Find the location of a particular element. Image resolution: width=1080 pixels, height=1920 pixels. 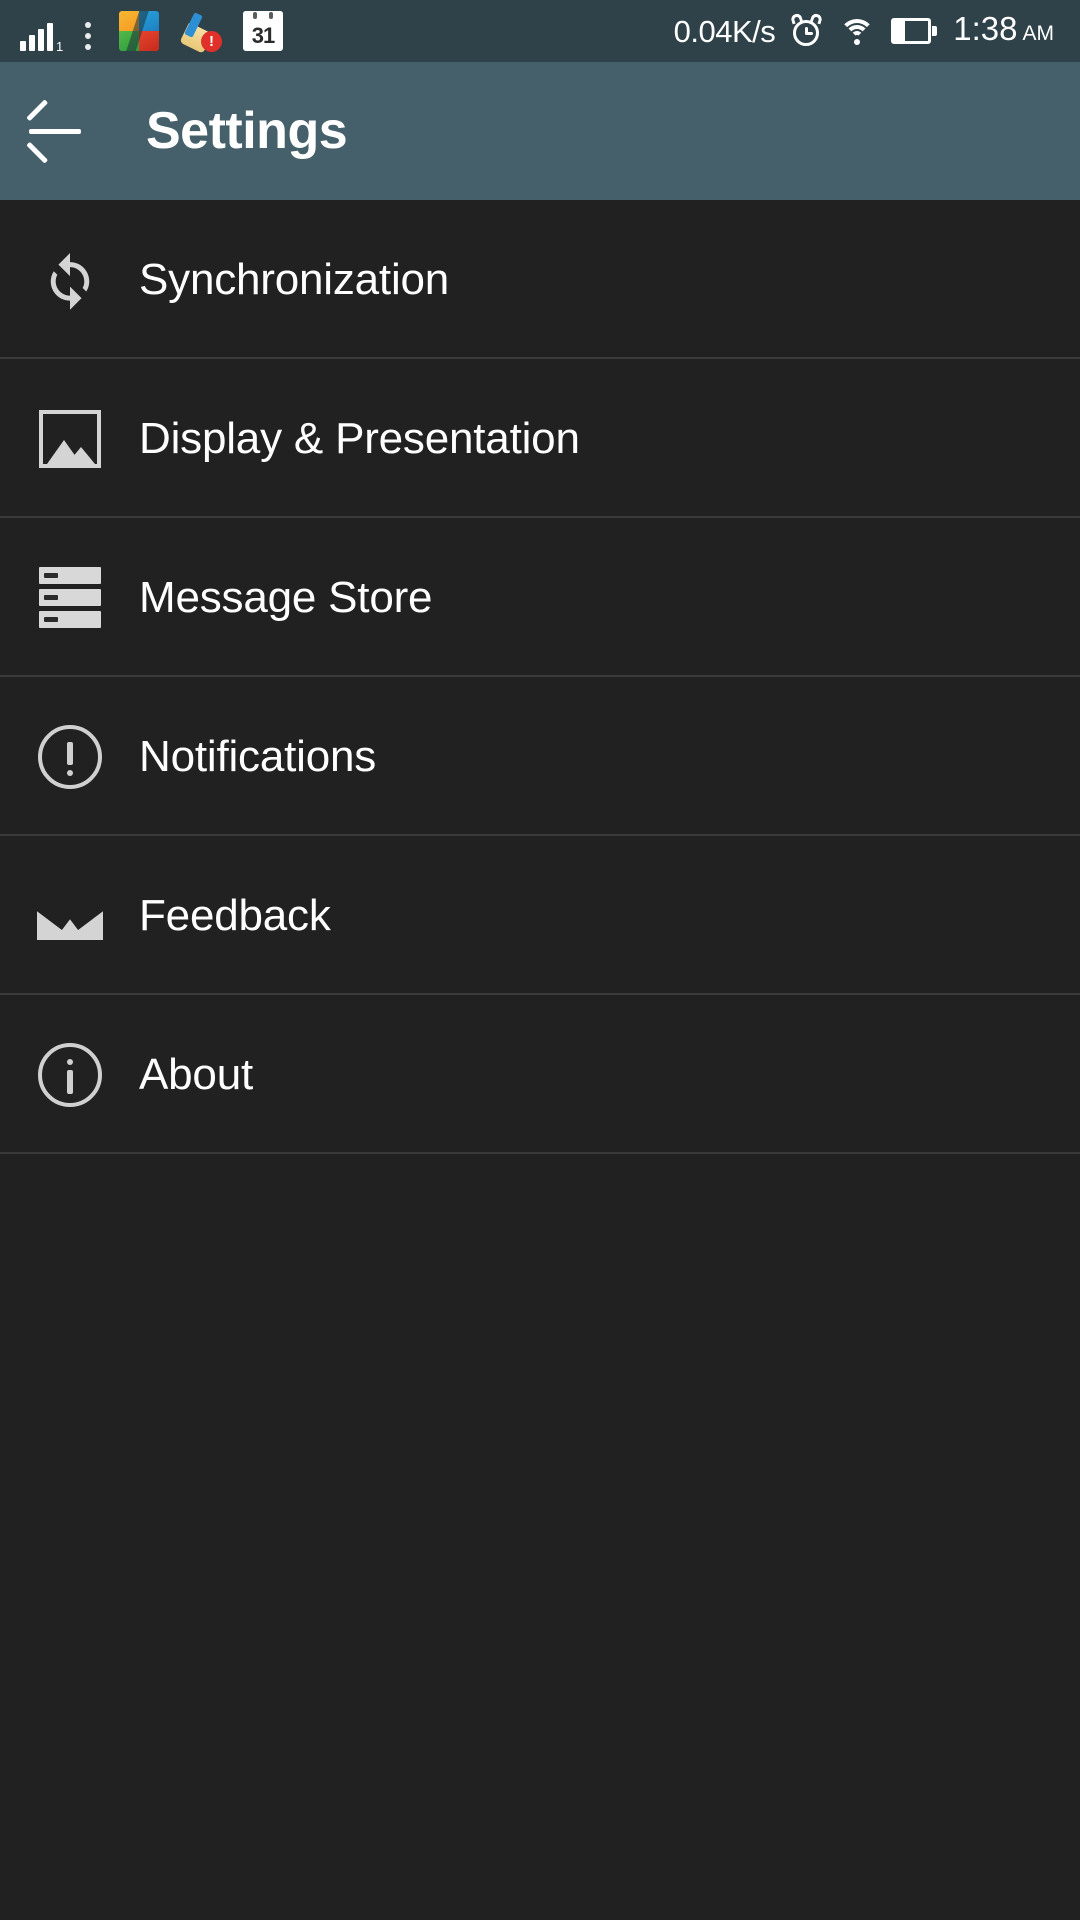

clock-ampm: AM is located at coordinates (1038, 33).